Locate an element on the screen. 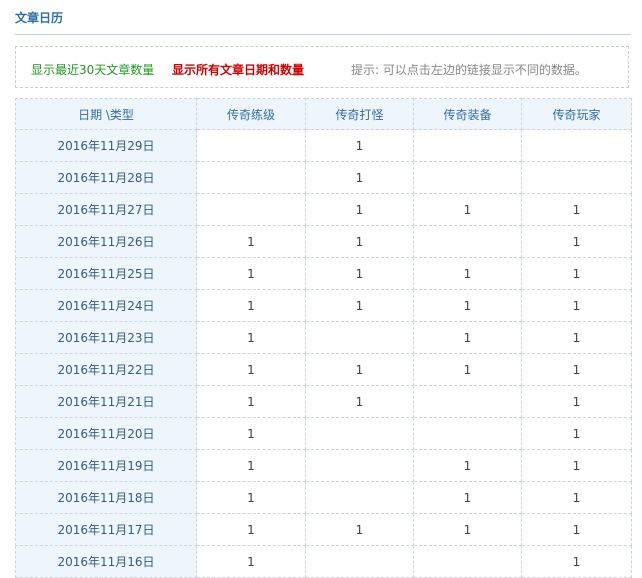  table-row: 2016年11月21日 1 1 1 is located at coordinates (323, 401).